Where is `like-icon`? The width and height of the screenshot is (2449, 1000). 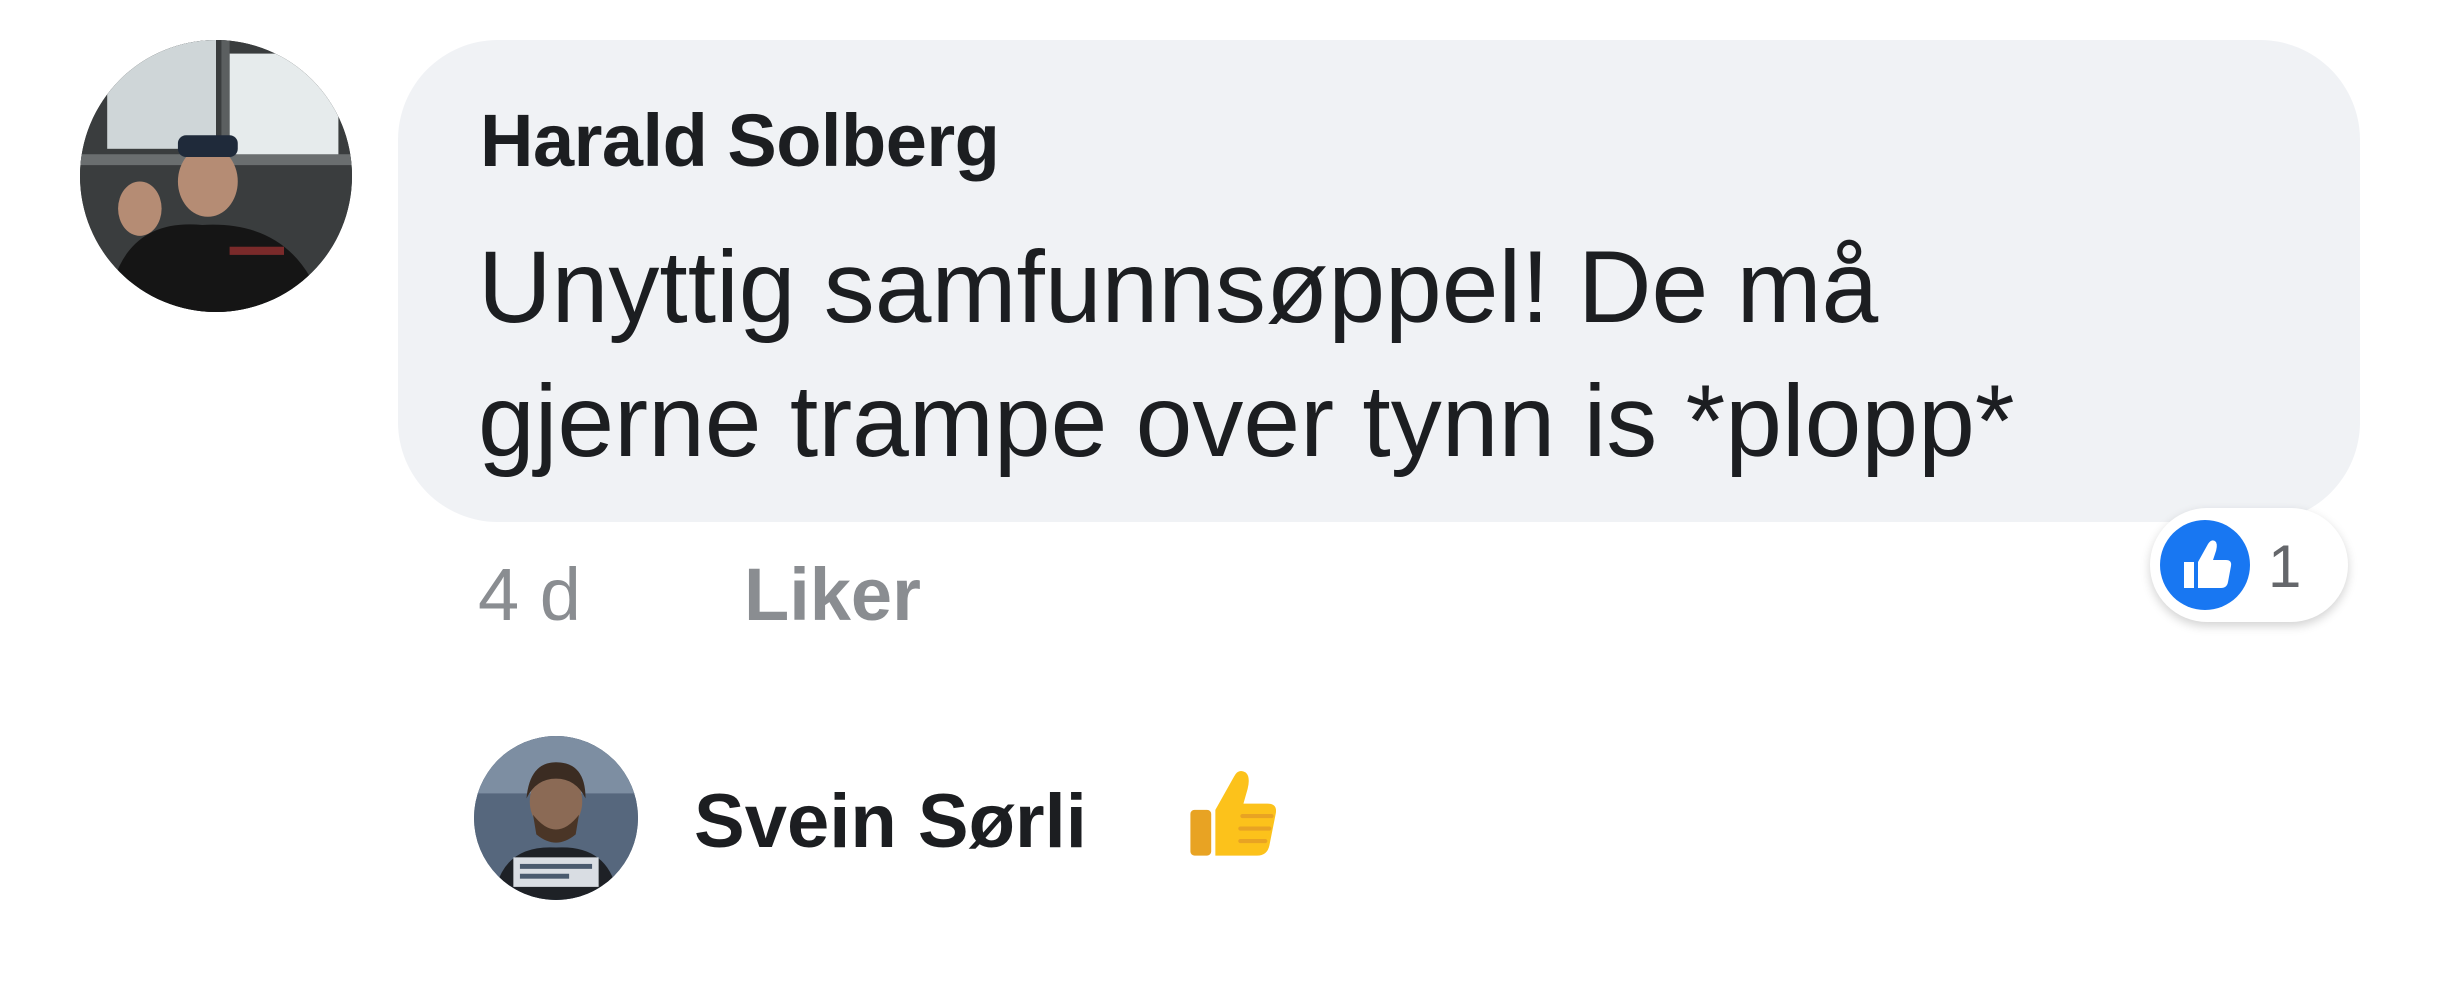 like-icon is located at coordinates (2205, 565).